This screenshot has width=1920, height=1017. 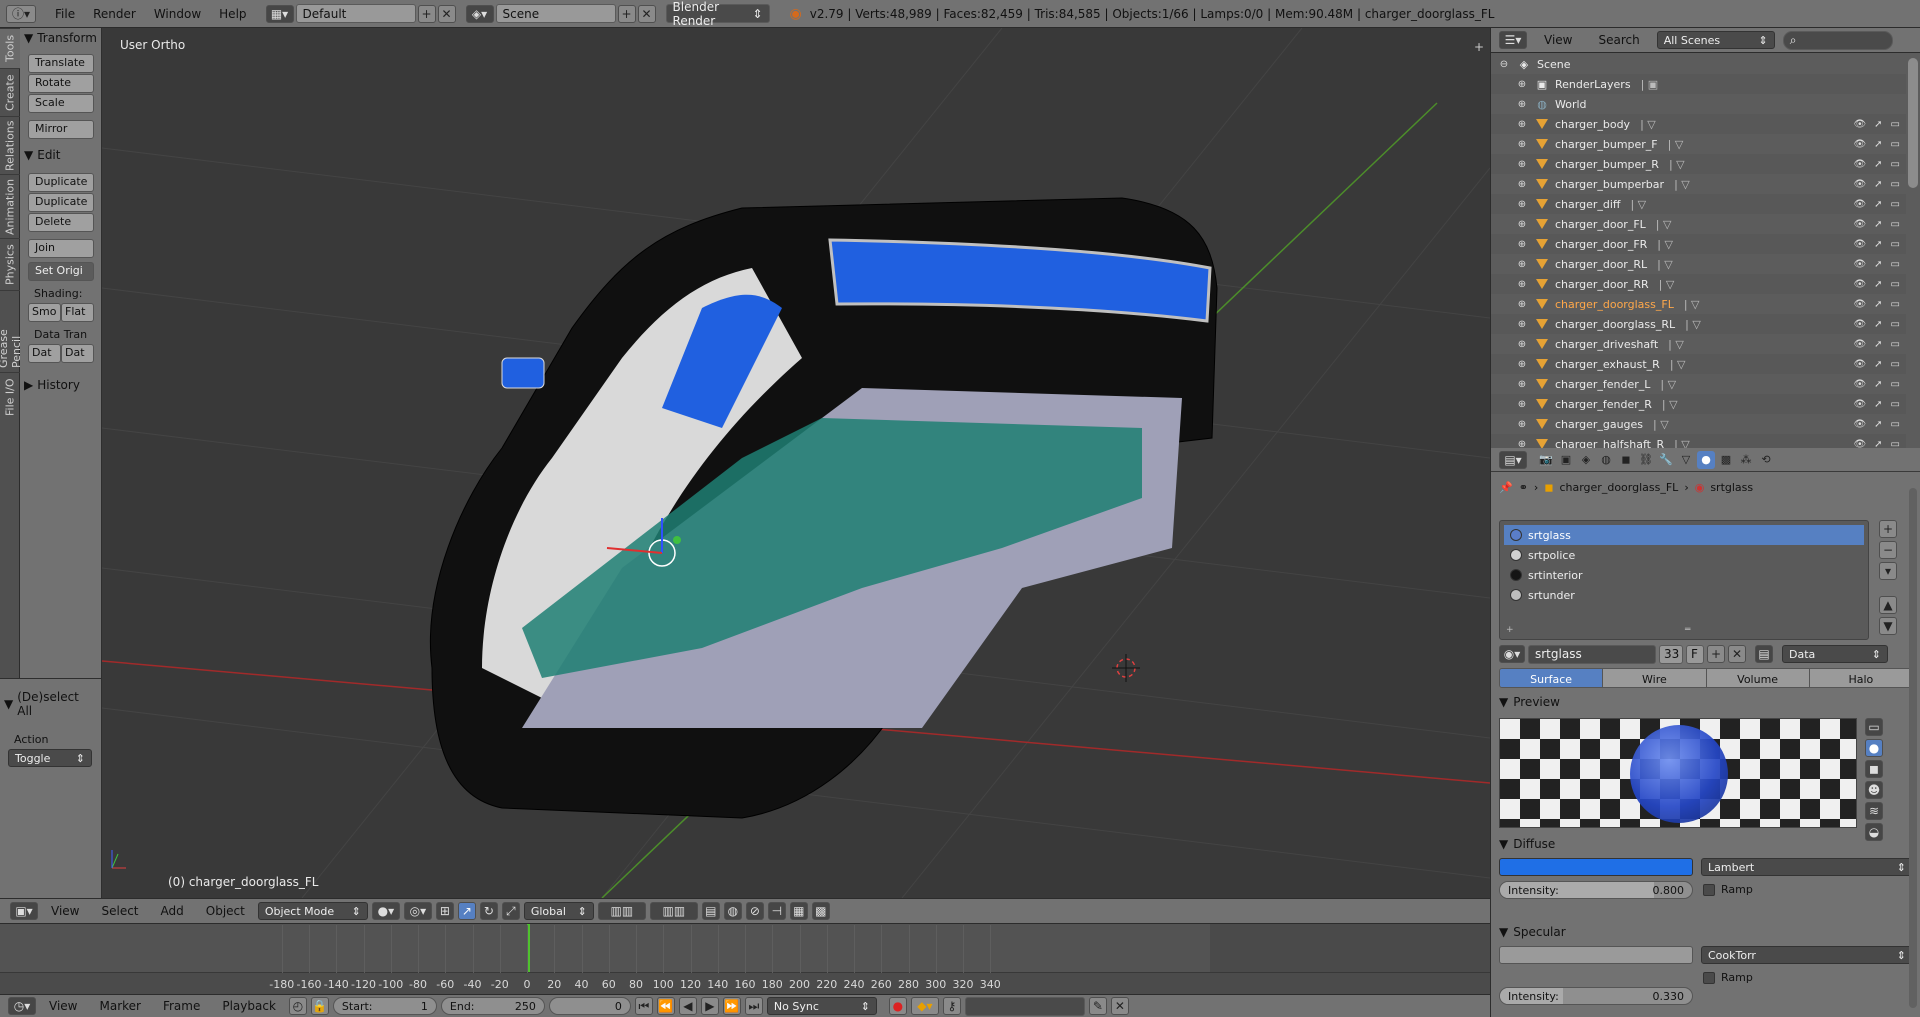 I want to click on diffuse-color-swatch, so click(x=1596, y=867).